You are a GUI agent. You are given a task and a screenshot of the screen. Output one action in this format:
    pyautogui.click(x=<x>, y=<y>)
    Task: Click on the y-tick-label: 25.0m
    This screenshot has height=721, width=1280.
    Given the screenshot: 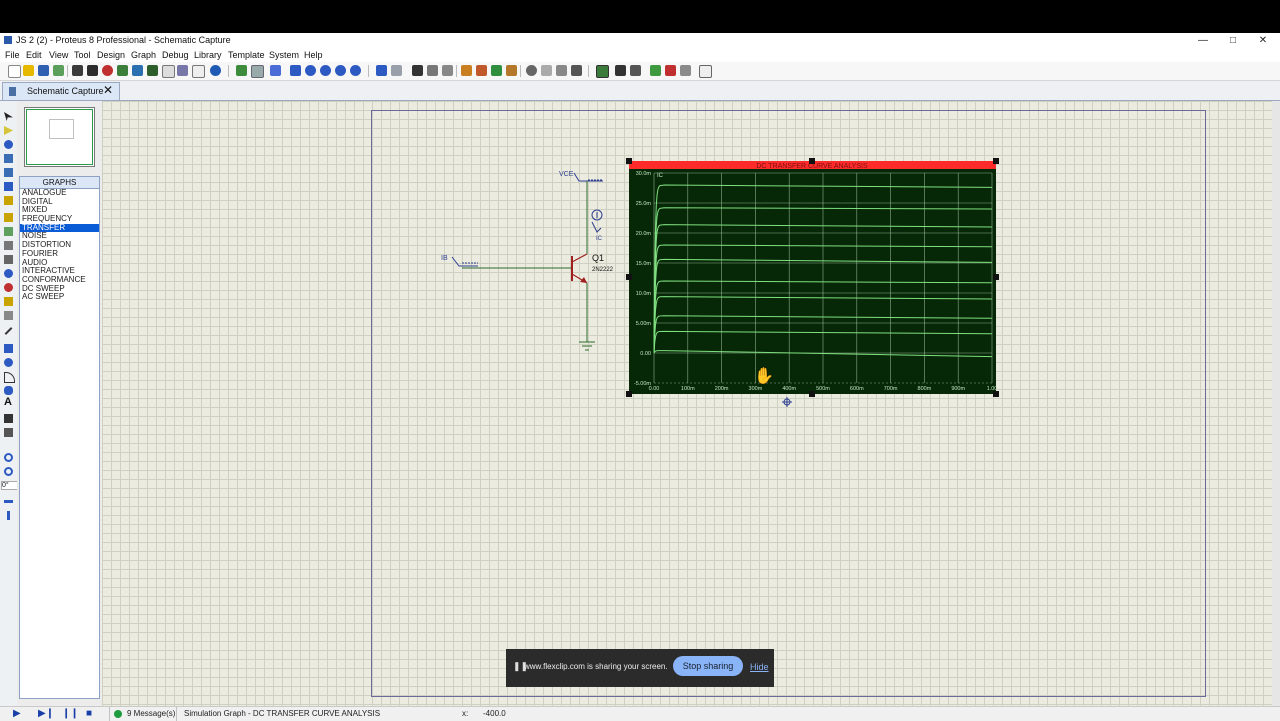 What is the action you would take?
    pyautogui.click(x=644, y=204)
    